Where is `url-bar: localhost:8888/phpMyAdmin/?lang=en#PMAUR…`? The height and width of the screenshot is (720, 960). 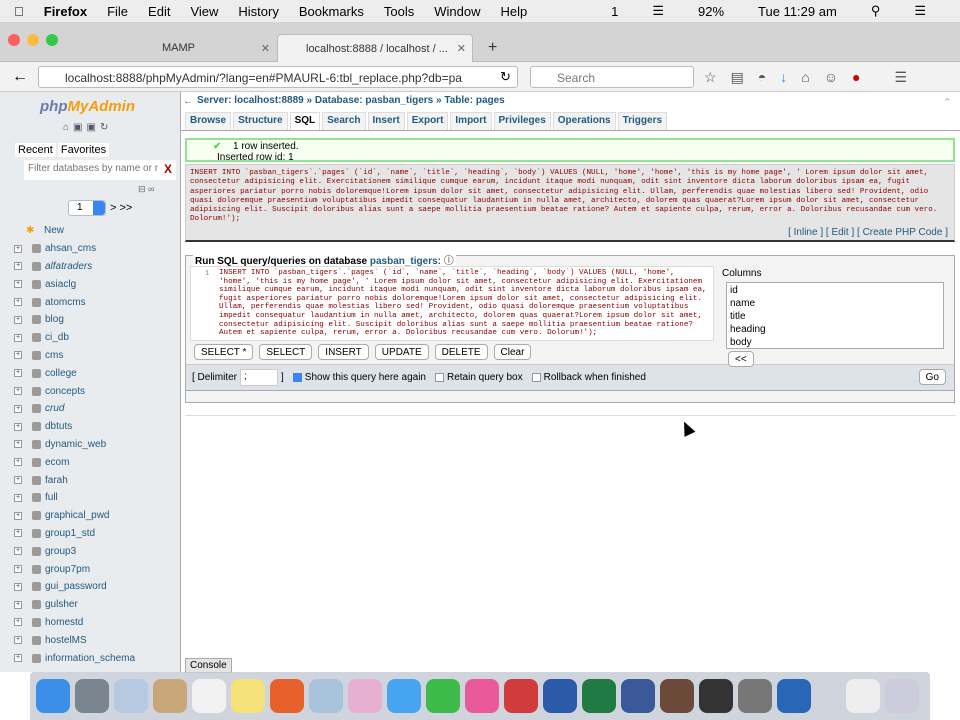 url-bar: localhost:8888/phpMyAdmin/?lang=en#PMAUR… is located at coordinates (278, 77).